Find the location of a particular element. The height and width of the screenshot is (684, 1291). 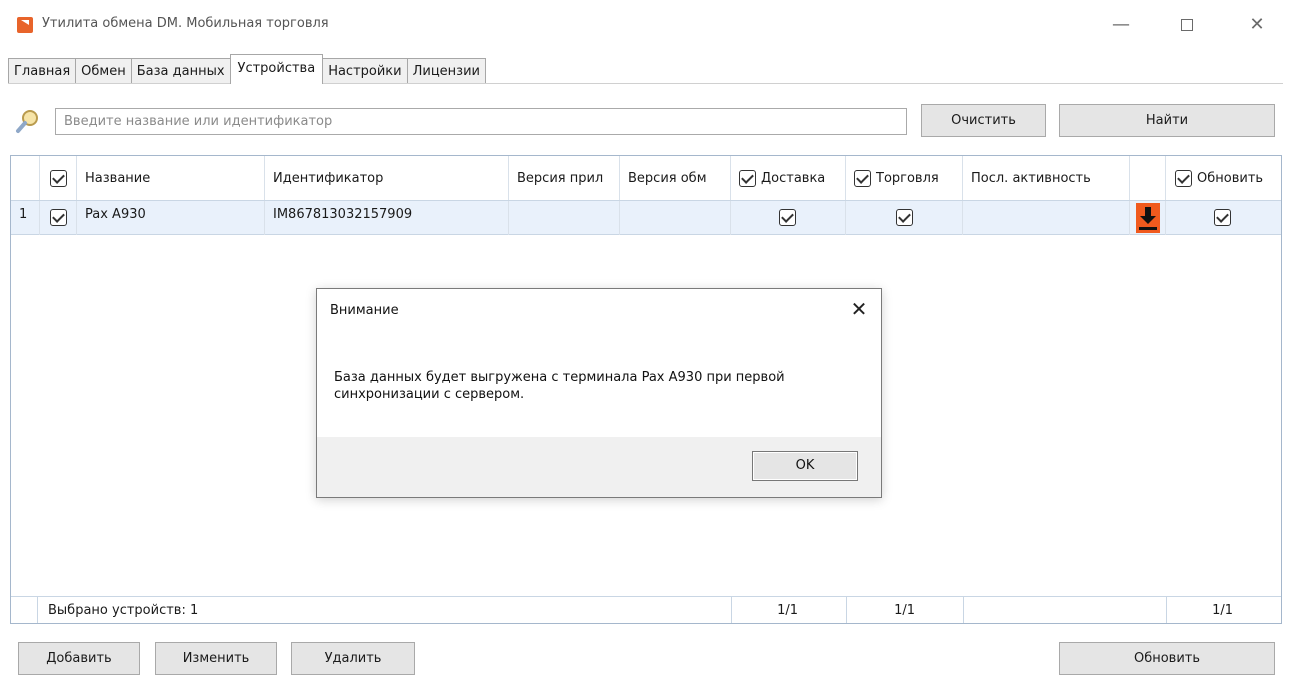

tab-exchange: Обмен is located at coordinates (103, 71).